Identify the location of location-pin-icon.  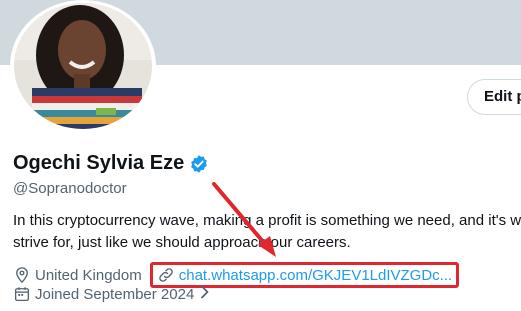
(22, 275).